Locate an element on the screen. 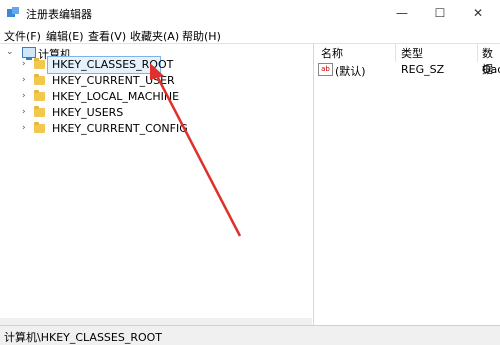 The height and width of the screenshot is (345, 500). horizontal-scrollbar is located at coordinates (156, 321).